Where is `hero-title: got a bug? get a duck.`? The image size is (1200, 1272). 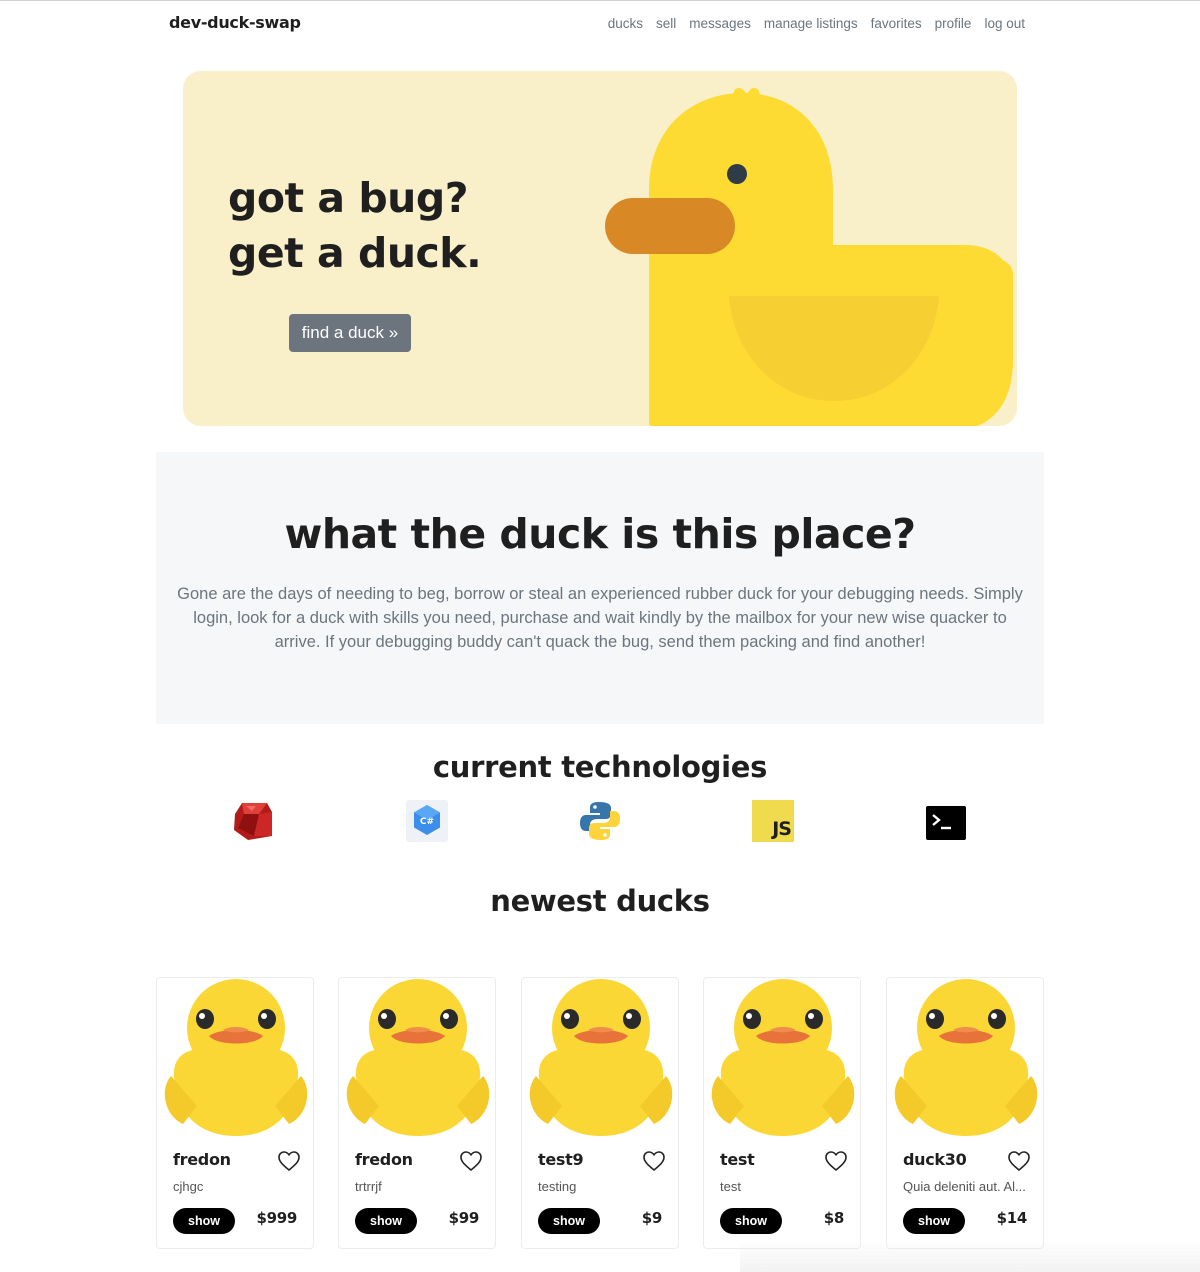 hero-title: got a bug? get a duck. is located at coordinates (355, 226).